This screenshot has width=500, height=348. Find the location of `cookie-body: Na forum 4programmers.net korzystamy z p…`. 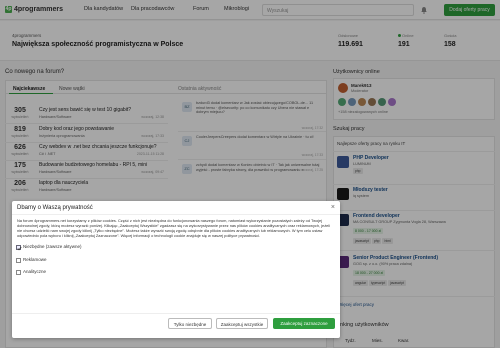

cookie-body: Na forum 4programmers.net korzystamy z p… is located at coordinates (174, 228).